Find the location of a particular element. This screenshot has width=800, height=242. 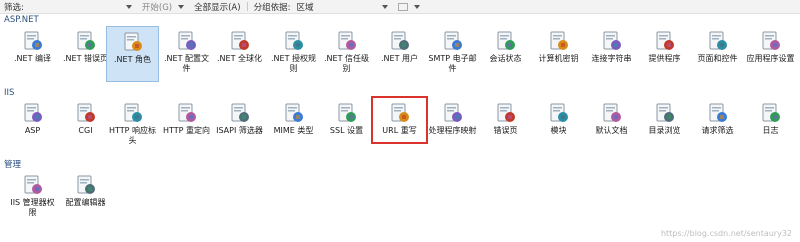

feature-request-filtering: 请求筛选 is located at coordinates (717, 126).